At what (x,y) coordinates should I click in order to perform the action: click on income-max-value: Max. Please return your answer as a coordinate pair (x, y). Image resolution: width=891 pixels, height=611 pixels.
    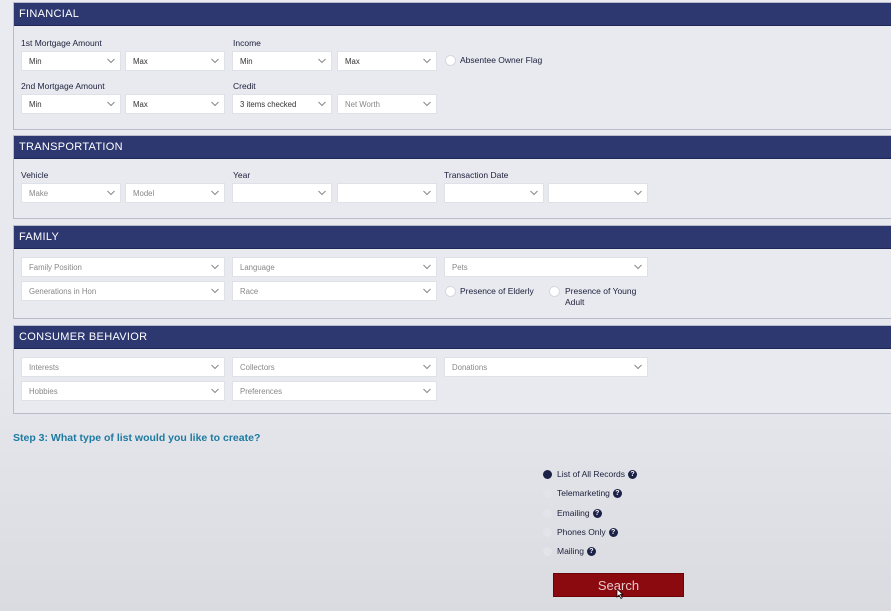
    Looking at the image, I should click on (352, 61).